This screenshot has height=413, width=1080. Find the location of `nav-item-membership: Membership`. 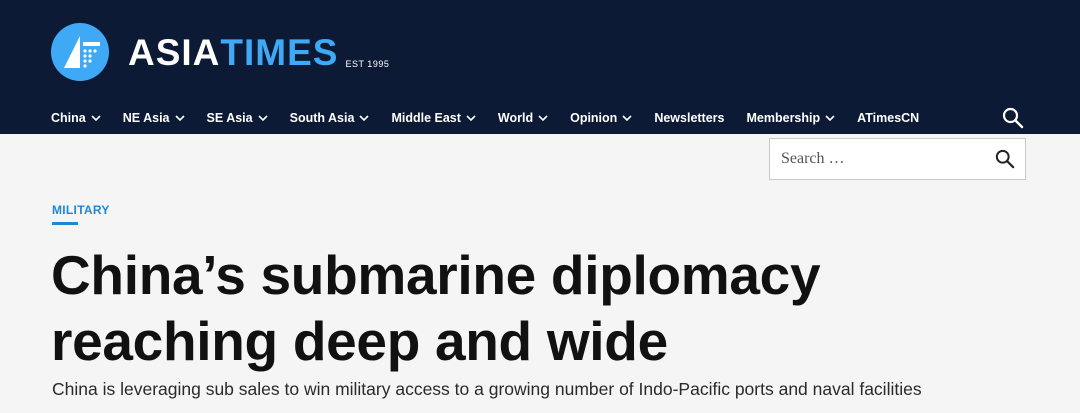

nav-item-membership: Membership is located at coordinates (791, 118).